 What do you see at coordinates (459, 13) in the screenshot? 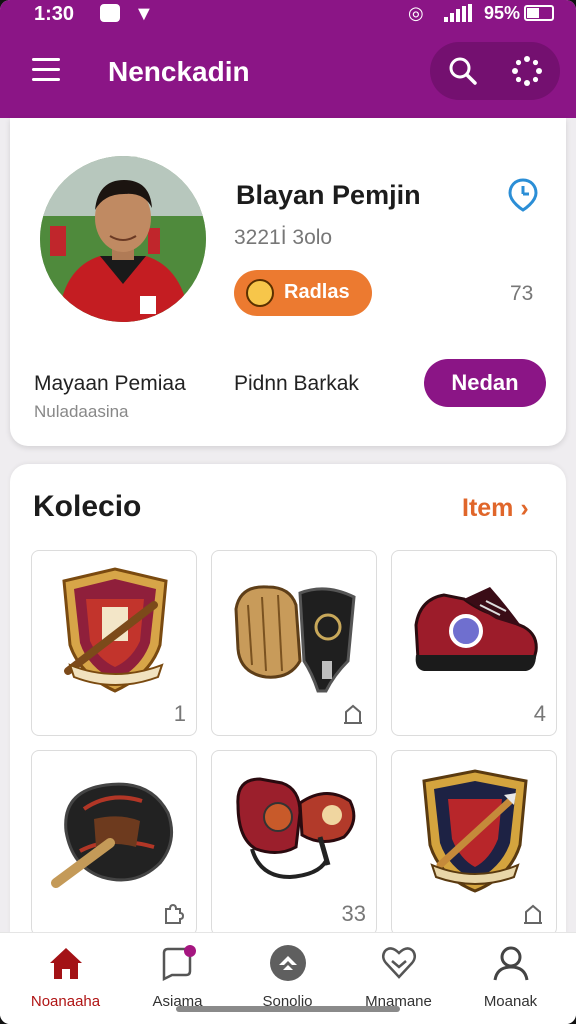
I see `signal-icon` at bounding box center [459, 13].